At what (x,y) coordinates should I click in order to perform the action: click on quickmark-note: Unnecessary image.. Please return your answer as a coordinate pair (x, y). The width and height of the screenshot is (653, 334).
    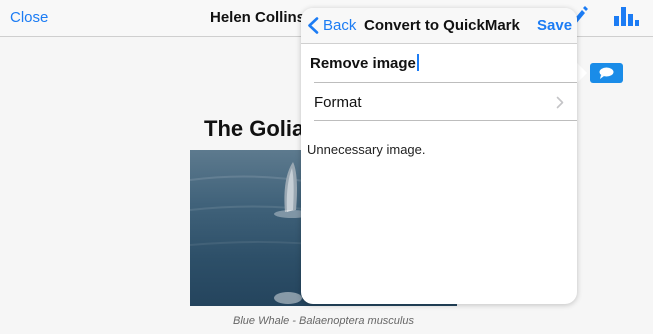
    Looking at the image, I should click on (366, 149).